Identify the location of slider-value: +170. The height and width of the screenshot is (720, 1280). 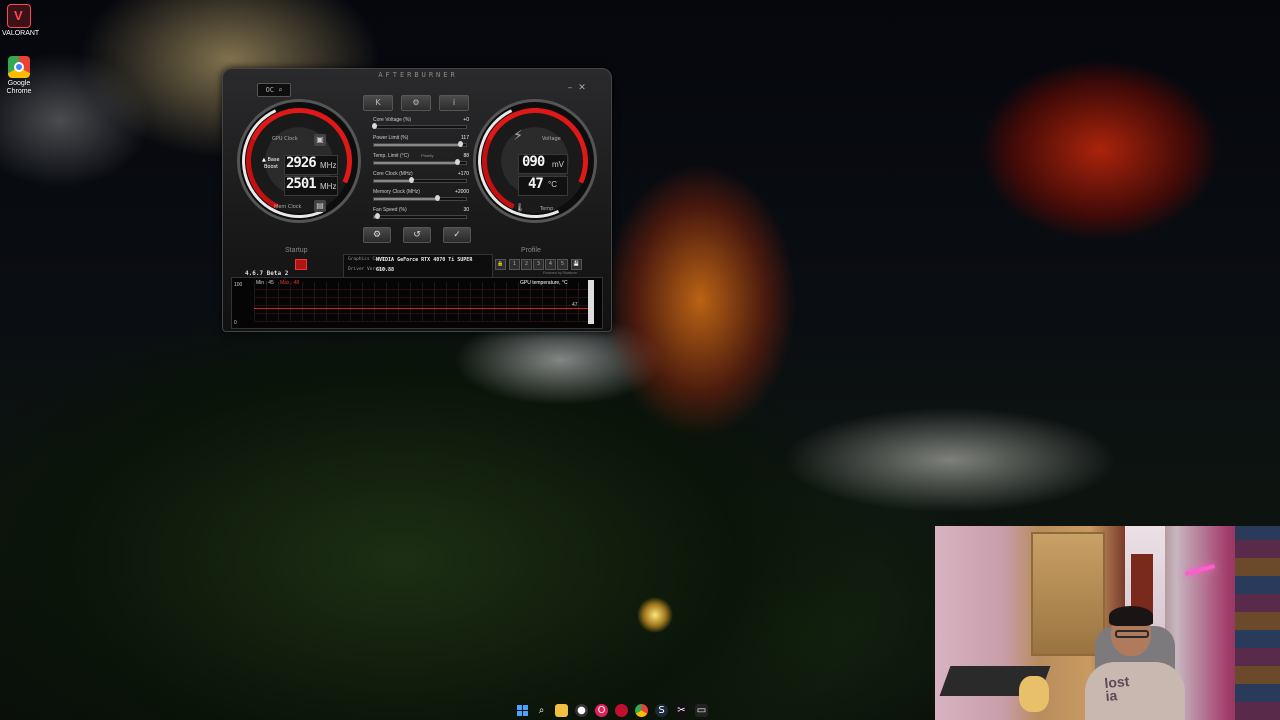
(463, 174).